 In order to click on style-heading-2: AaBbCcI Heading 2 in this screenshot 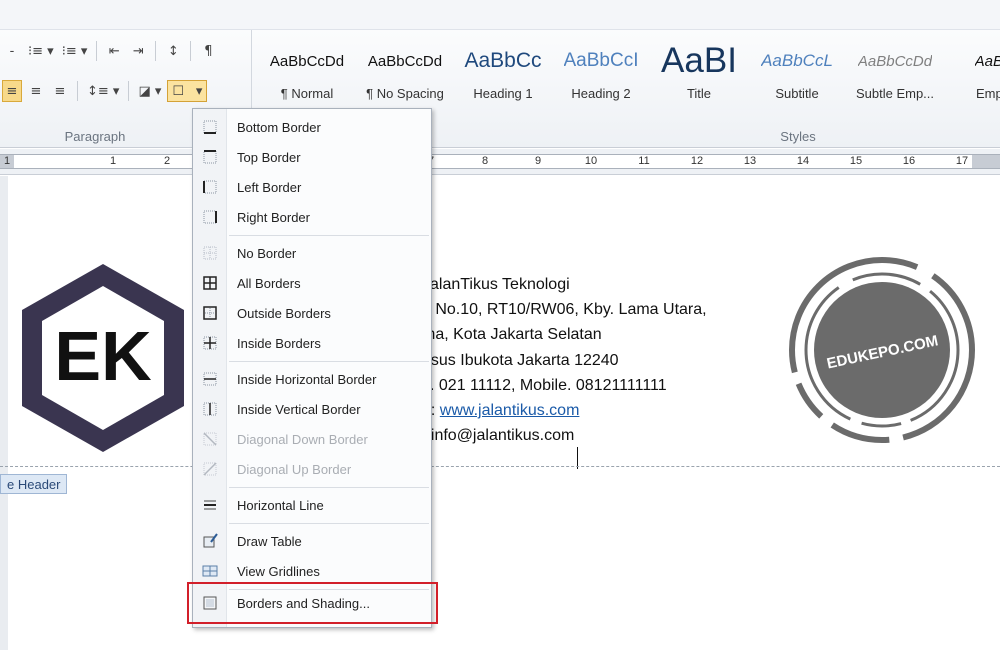, I will do `click(601, 75)`.